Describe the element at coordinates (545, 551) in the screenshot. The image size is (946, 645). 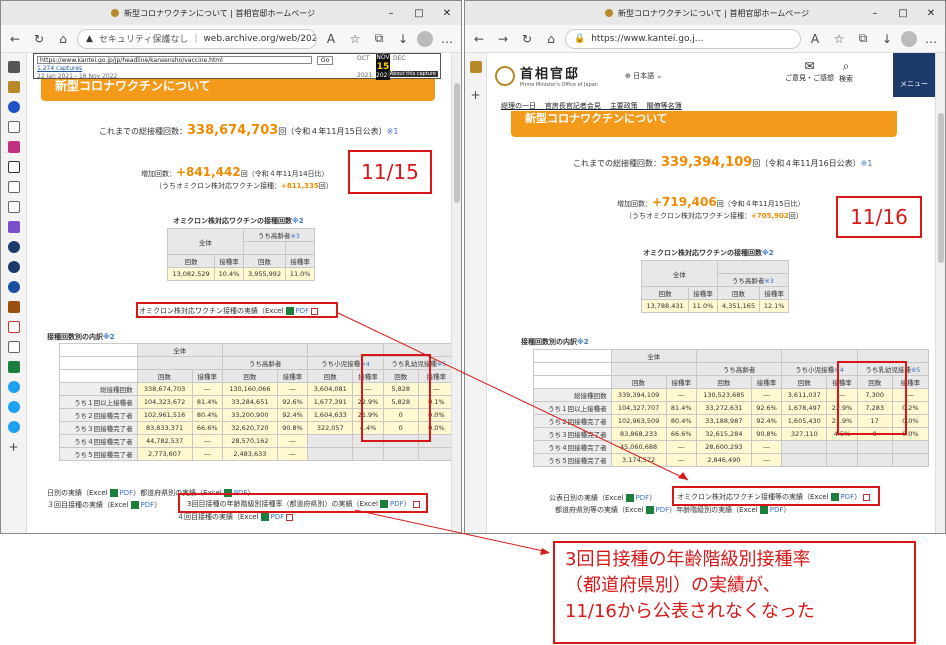
I see `arrowhead-icon` at that location.